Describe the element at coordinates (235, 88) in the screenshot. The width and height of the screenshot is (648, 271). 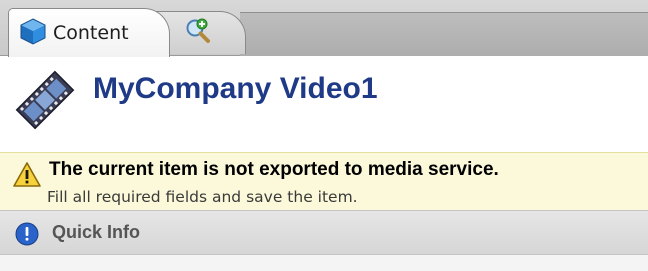
I see `item-title: MyCompany Video1` at that location.